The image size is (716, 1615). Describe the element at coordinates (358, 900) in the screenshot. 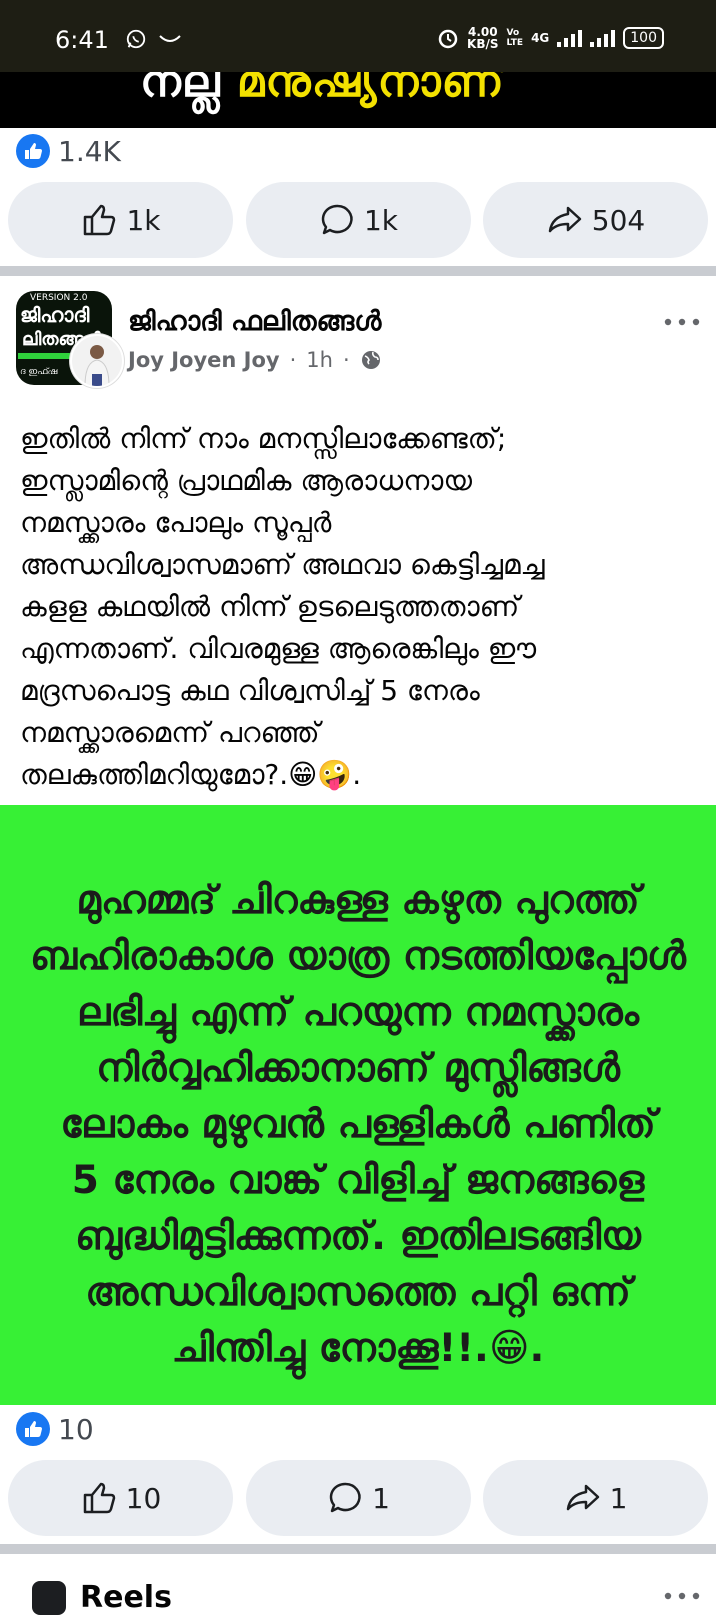

I see `image-text-line: മുഹമ്മദ് ചിറകുള്ള കഴുത പുറത്ത്` at that location.